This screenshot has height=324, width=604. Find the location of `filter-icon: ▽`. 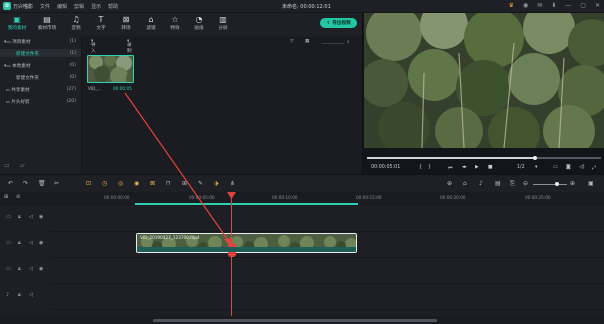

filter-icon: ▽ is located at coordinates (292, 41).